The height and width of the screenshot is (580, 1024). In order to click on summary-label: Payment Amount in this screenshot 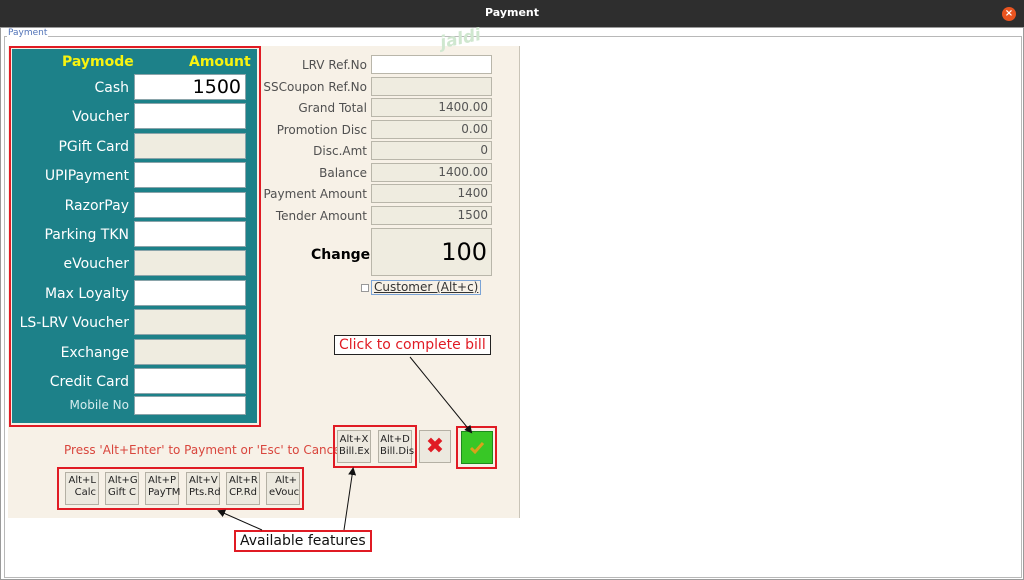, I will do `click(315, 194)`.